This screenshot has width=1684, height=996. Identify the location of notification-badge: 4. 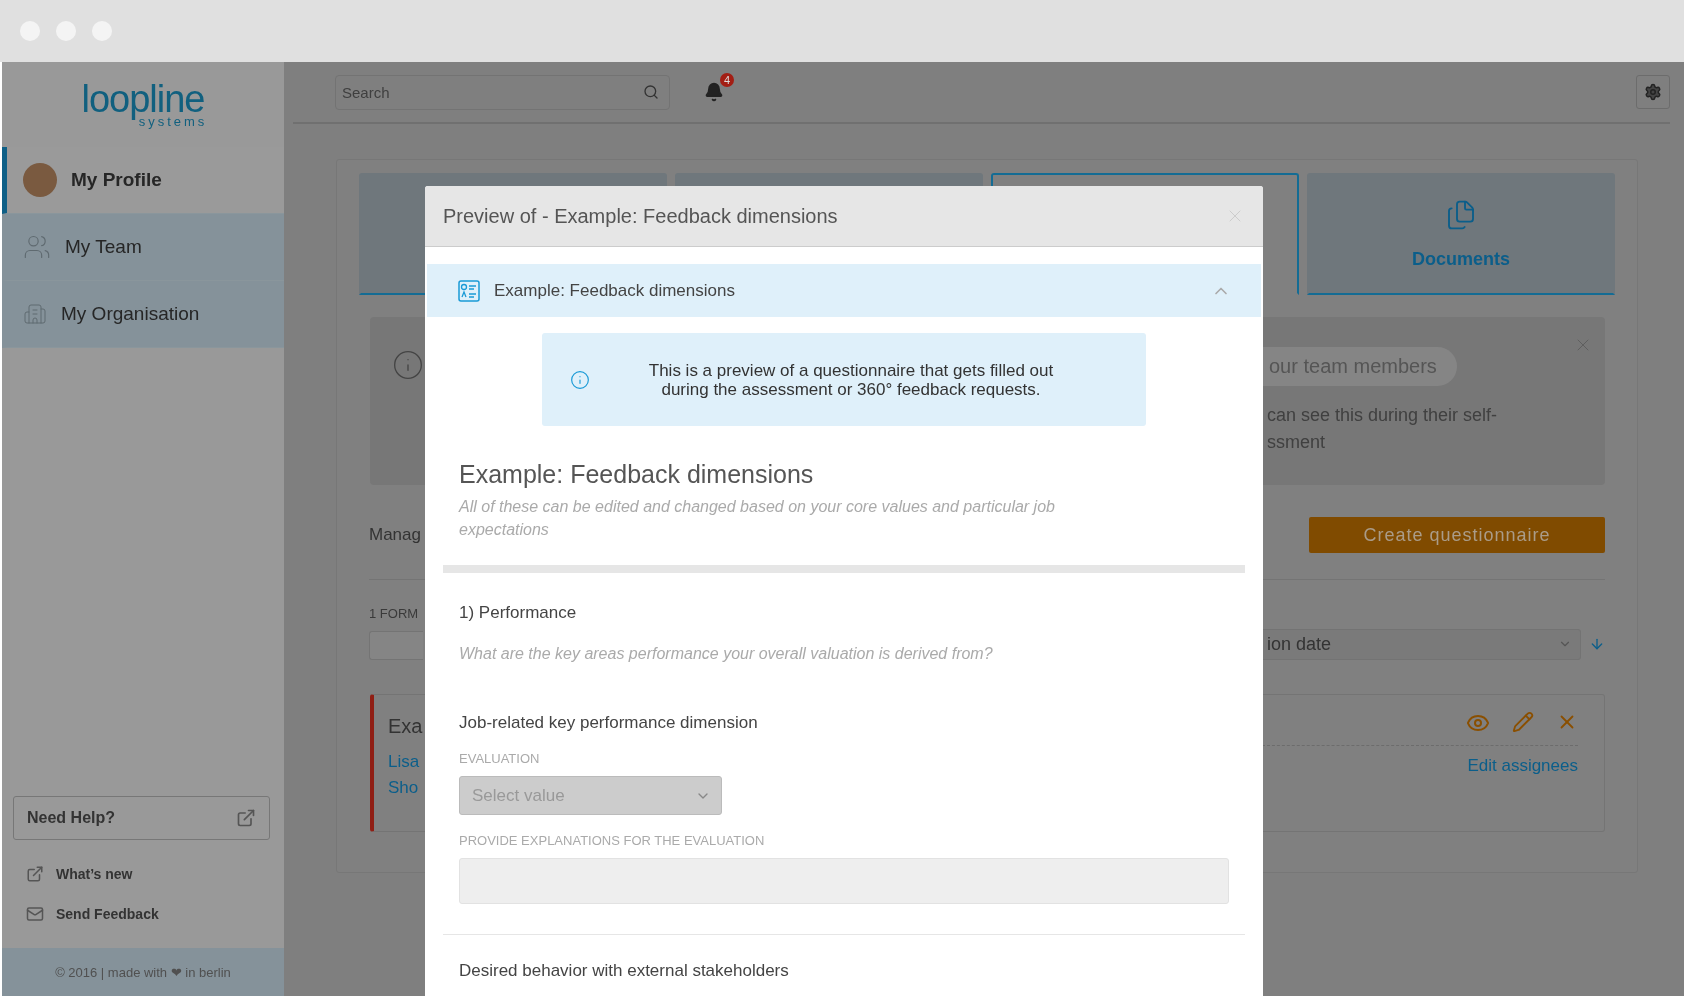
(726, 80).